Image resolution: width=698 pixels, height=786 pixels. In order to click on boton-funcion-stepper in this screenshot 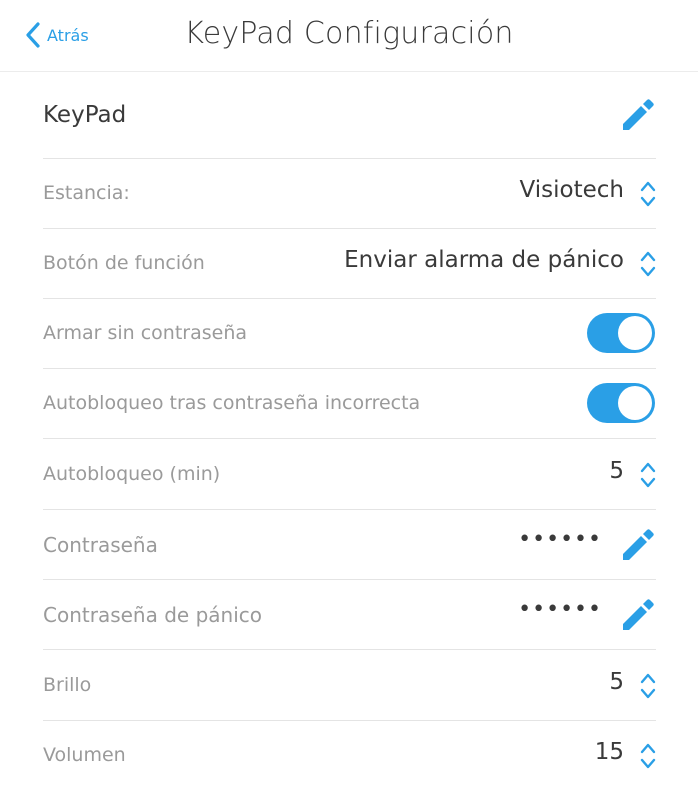, I will do `click(648, 264)`.